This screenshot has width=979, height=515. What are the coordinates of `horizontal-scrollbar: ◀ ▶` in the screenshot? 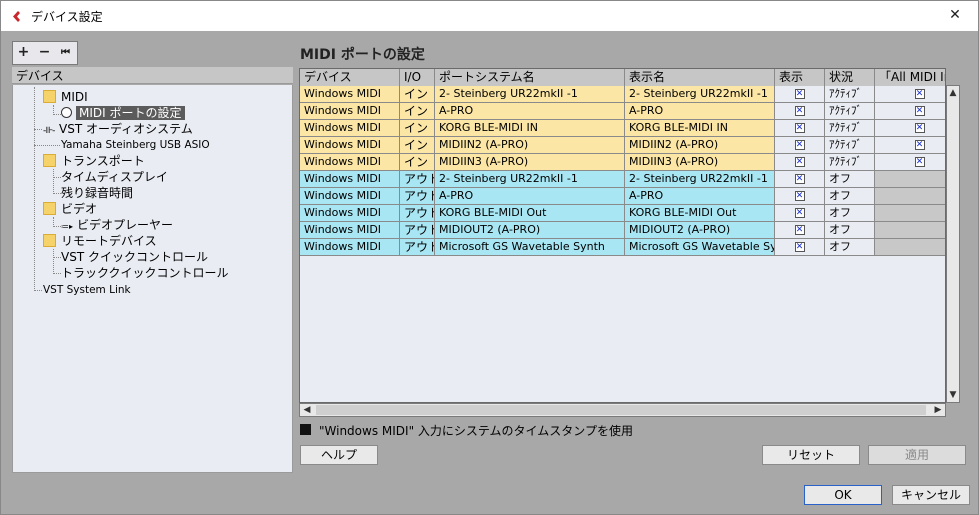 It's located at (622, 410).